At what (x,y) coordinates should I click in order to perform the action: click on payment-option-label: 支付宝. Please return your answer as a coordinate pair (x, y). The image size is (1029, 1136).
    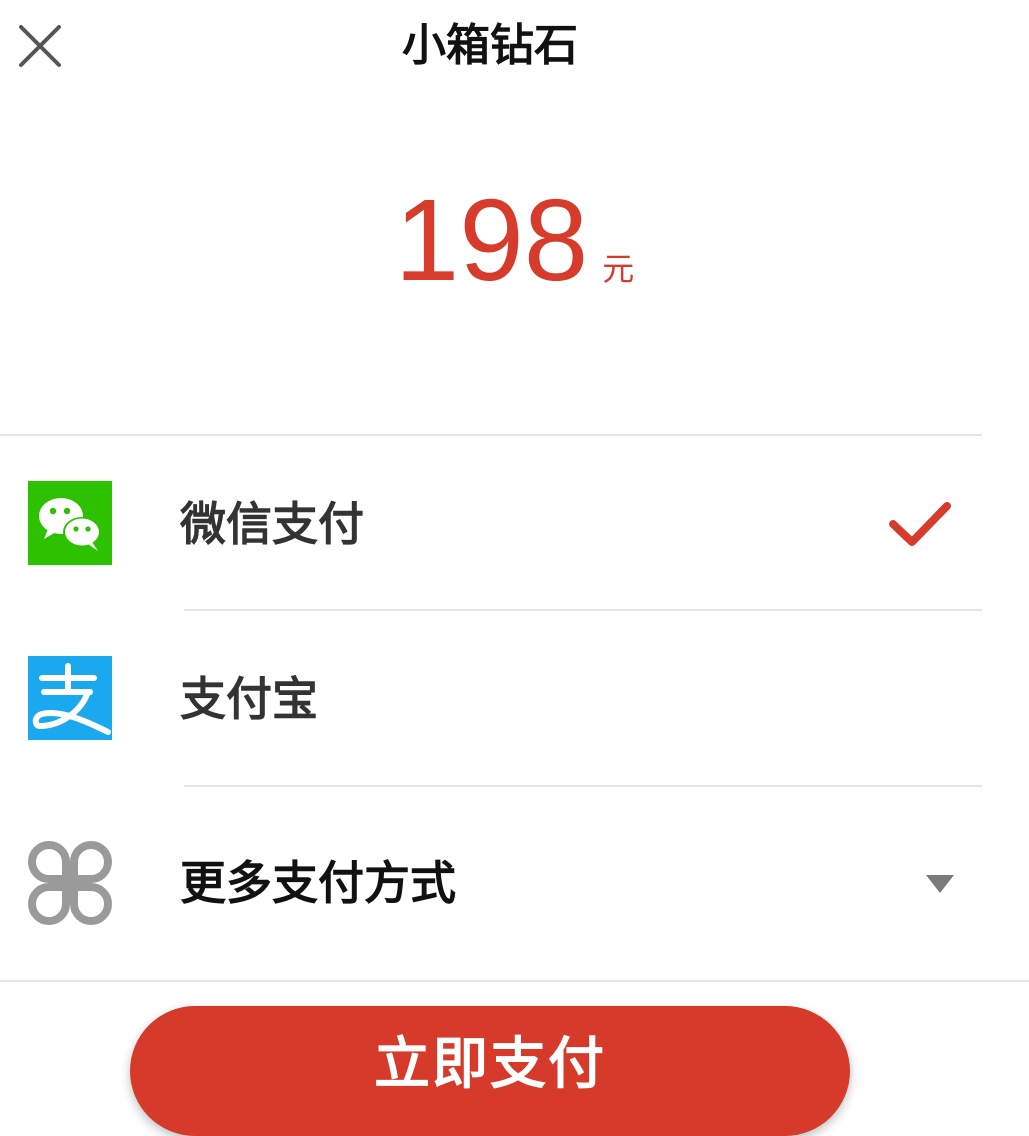
    Looking at the image, I should click on (249, 699).